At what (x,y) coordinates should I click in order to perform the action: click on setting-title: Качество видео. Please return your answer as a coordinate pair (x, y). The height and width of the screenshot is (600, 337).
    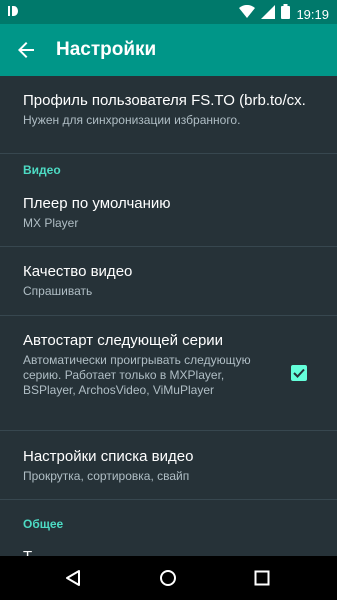
    Looking at the image, I should click on (78, 271).